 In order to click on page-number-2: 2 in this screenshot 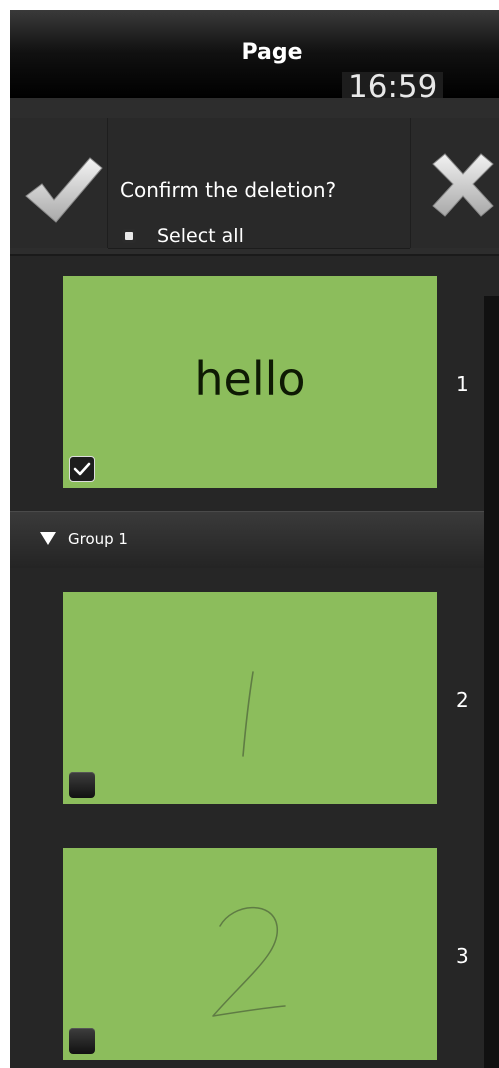, I will do `click(462, 700)`.